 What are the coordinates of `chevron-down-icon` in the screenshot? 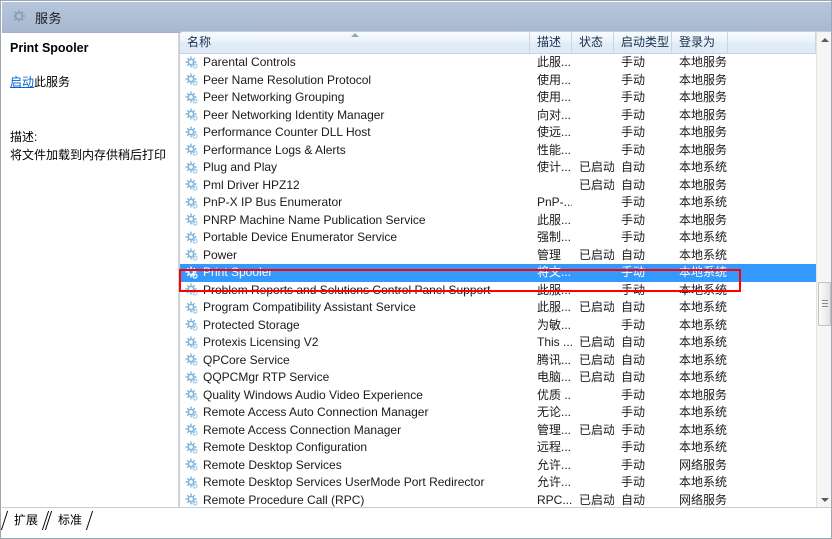 It's located at (824, 500).